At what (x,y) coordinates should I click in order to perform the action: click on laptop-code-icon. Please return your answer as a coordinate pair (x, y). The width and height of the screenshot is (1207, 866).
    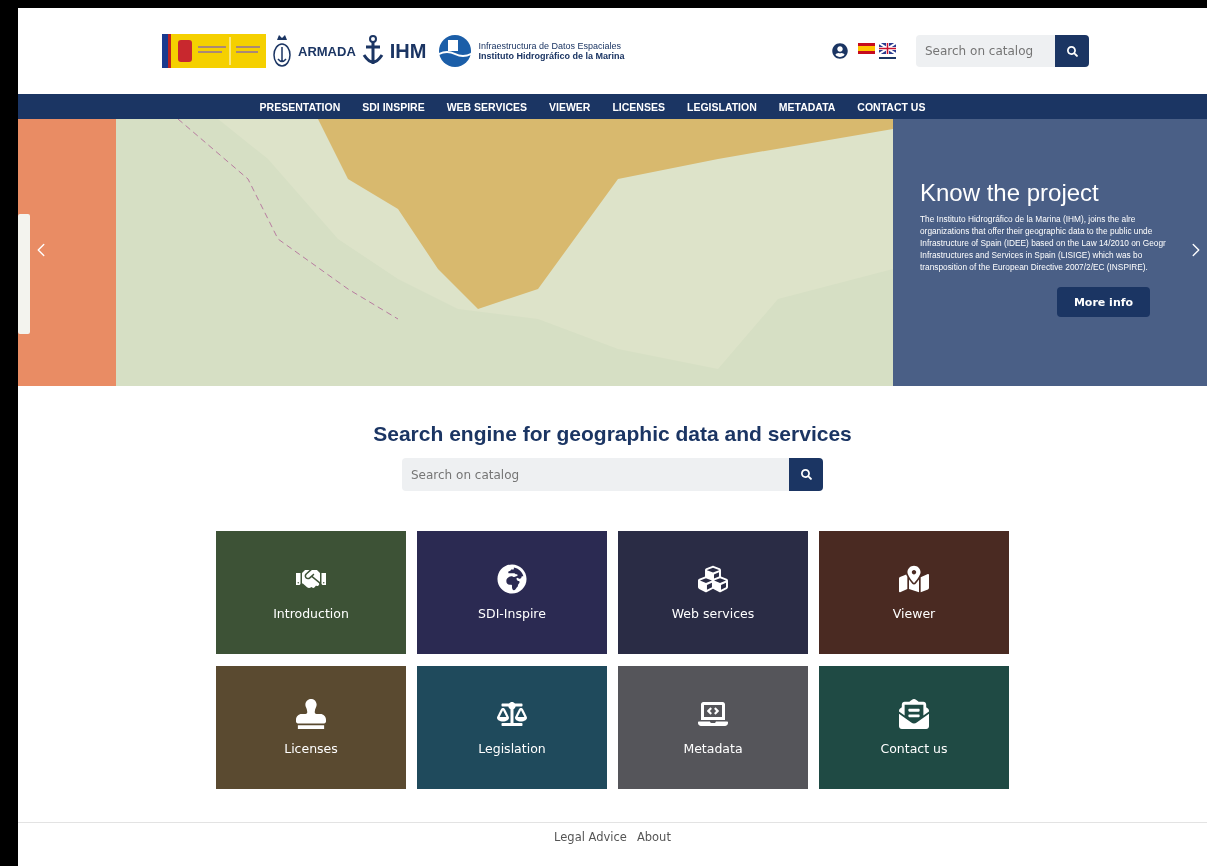
    Looking at the image, I should click on (713, 714).